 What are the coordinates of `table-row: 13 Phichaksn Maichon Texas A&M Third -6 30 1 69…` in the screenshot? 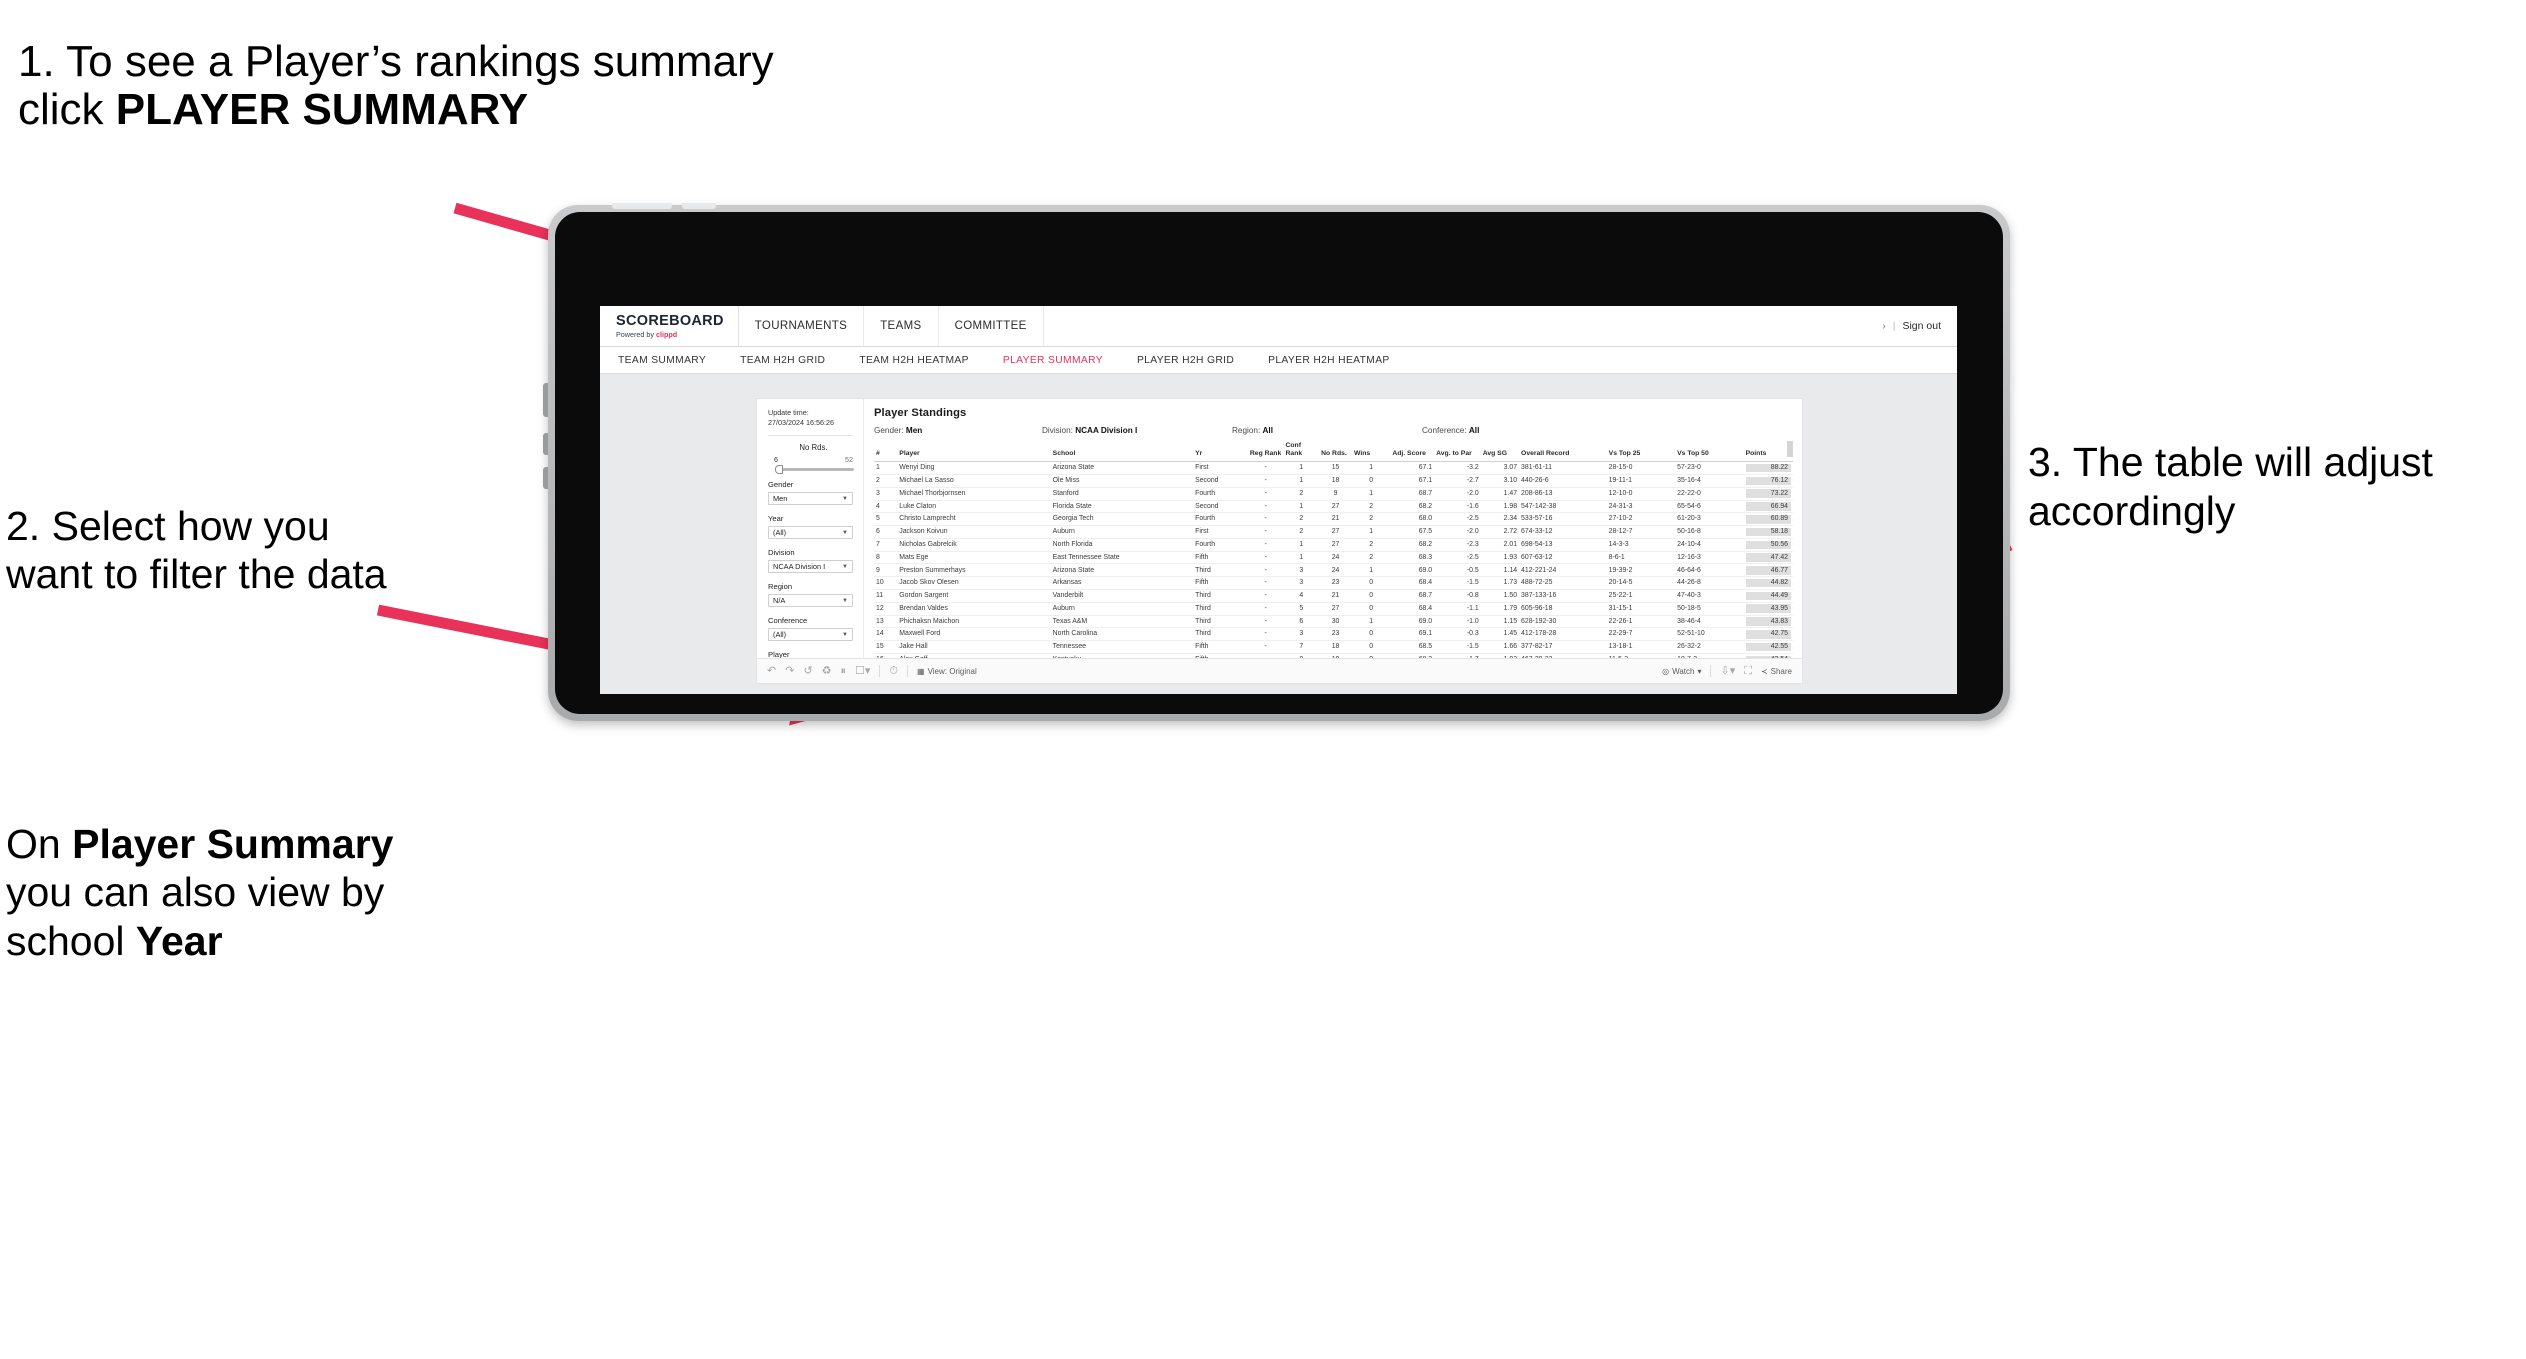 It's located at (1333, 622).